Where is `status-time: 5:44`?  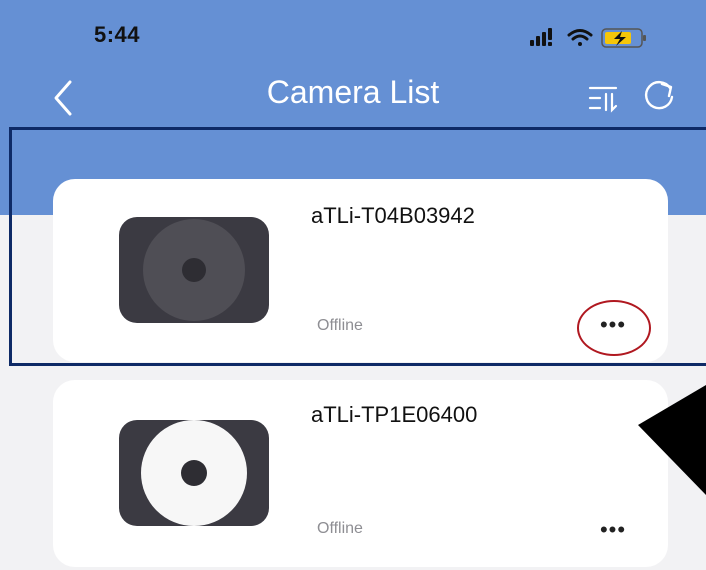 status-time: 5:44 is located at coordinates (117, 34).